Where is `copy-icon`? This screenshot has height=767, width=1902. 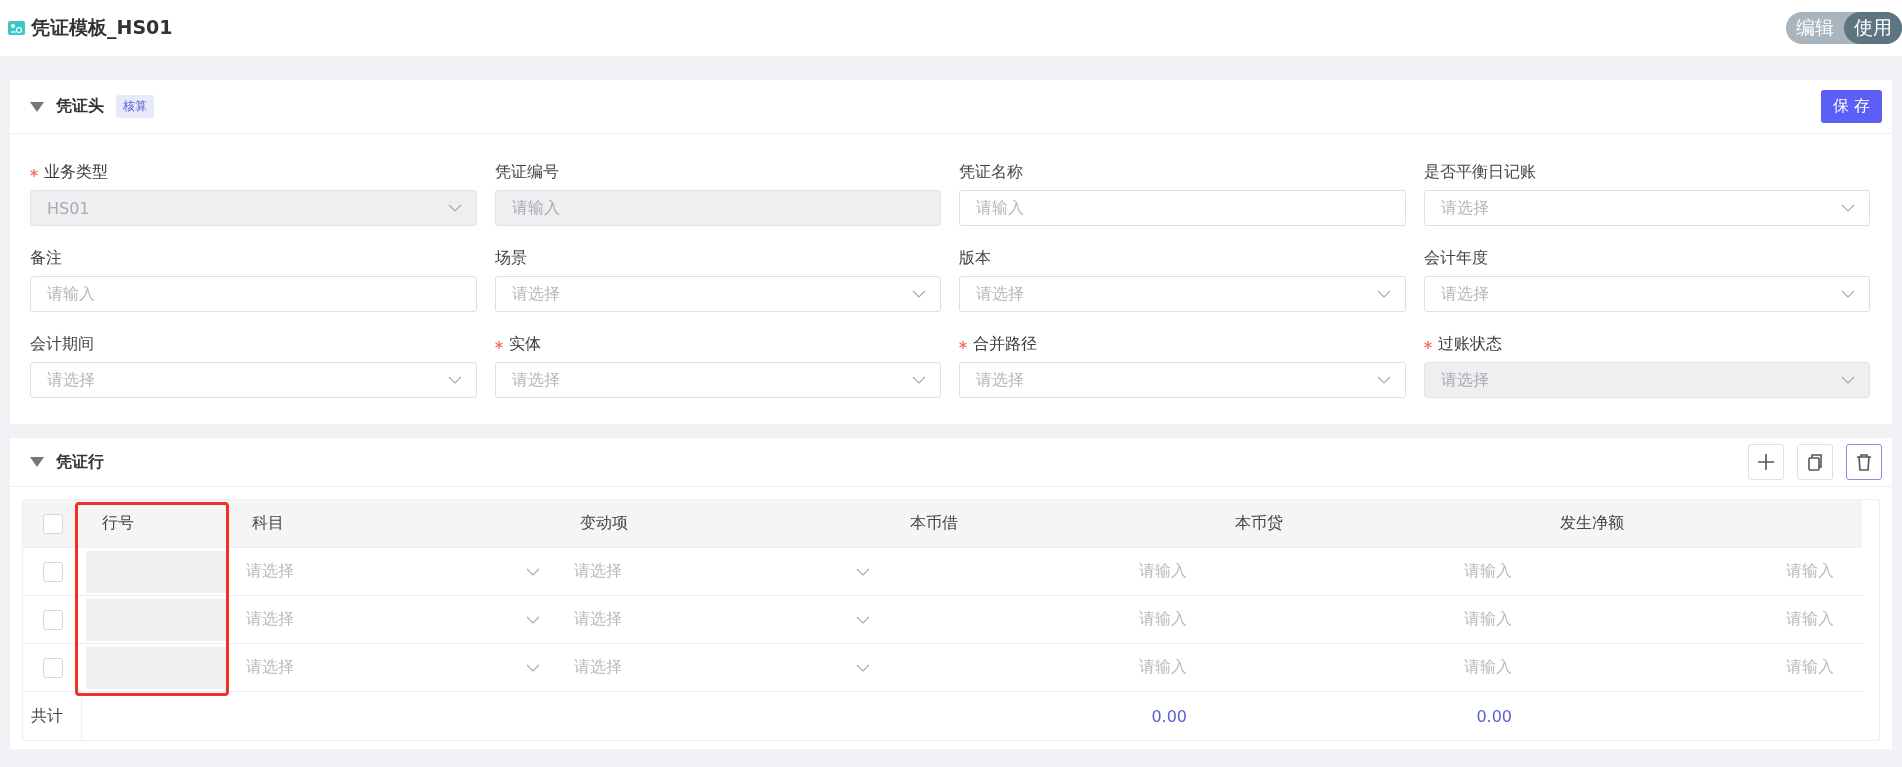
copy-icon is located at coordinates (1815, 462).